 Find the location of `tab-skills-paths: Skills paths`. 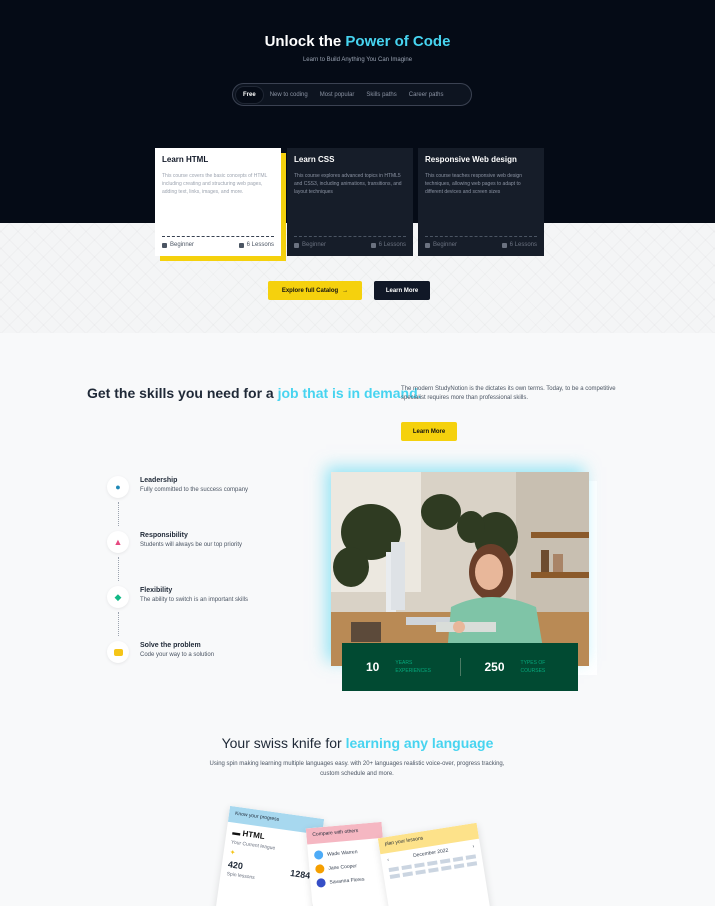

tab-skills-paths: Skills paths is located at coordinates (381, 95).